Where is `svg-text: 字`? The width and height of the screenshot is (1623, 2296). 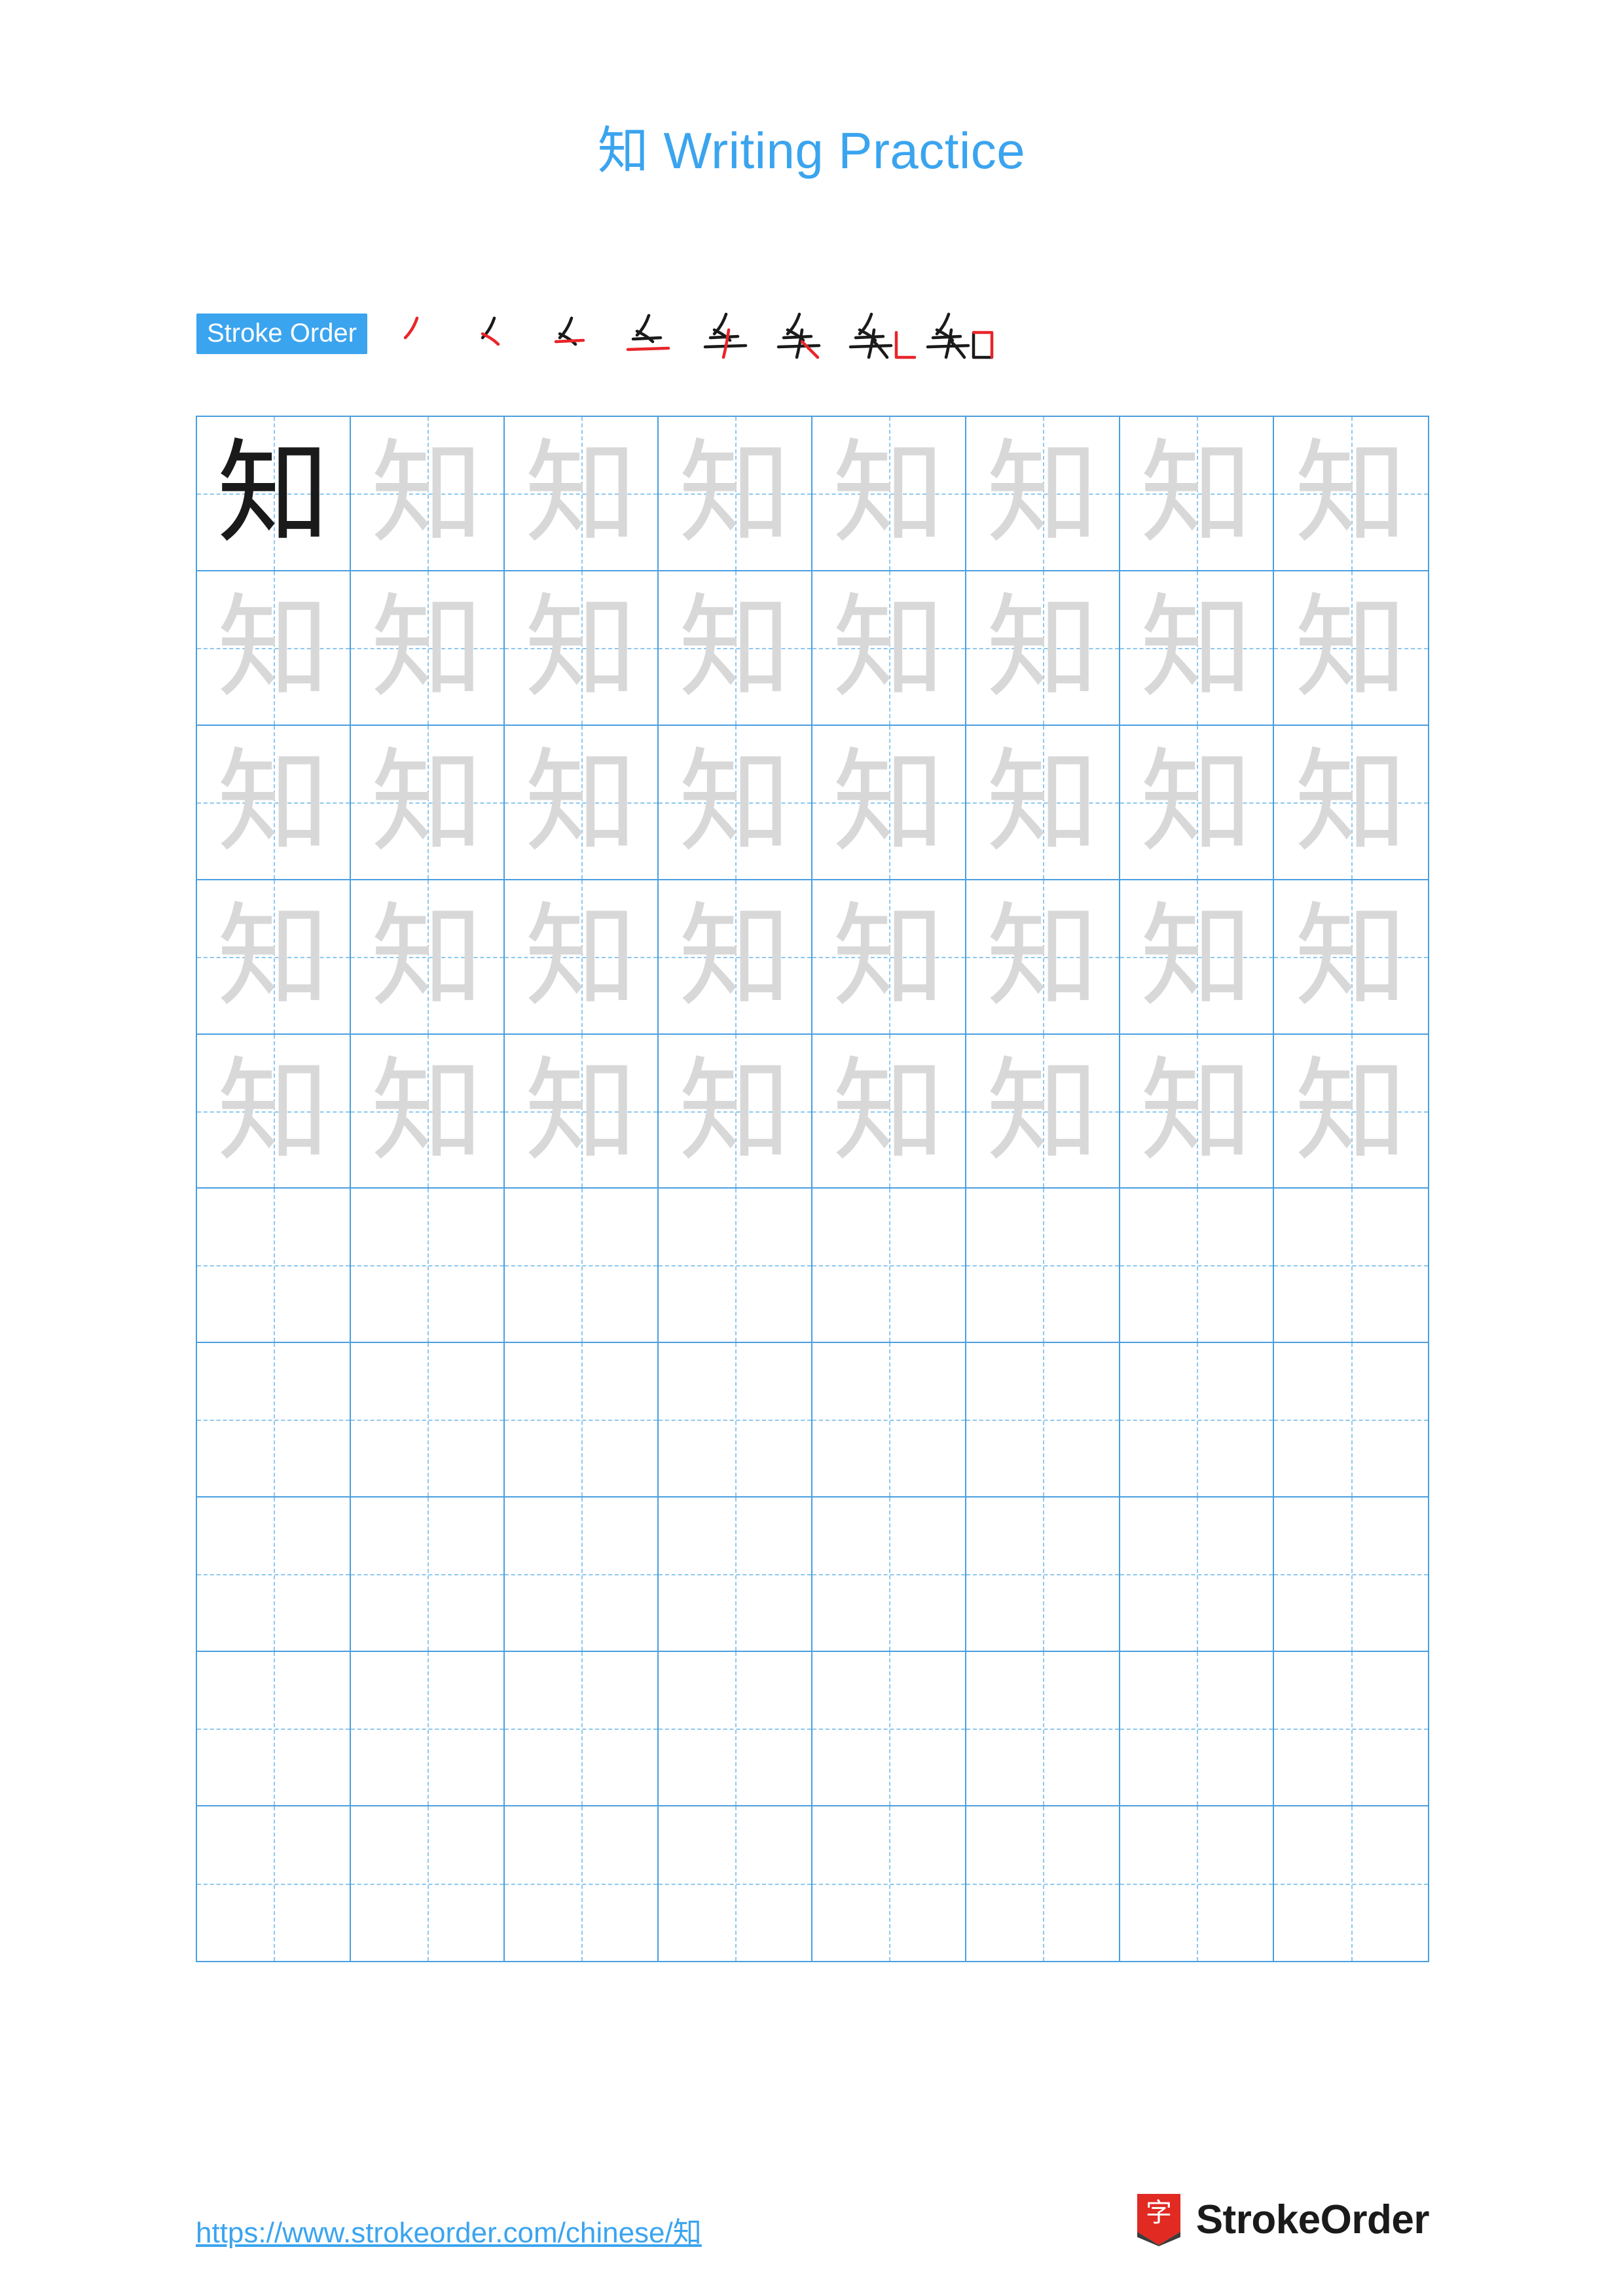 svg-text: 字 is located at coordinates (1159, 2213).